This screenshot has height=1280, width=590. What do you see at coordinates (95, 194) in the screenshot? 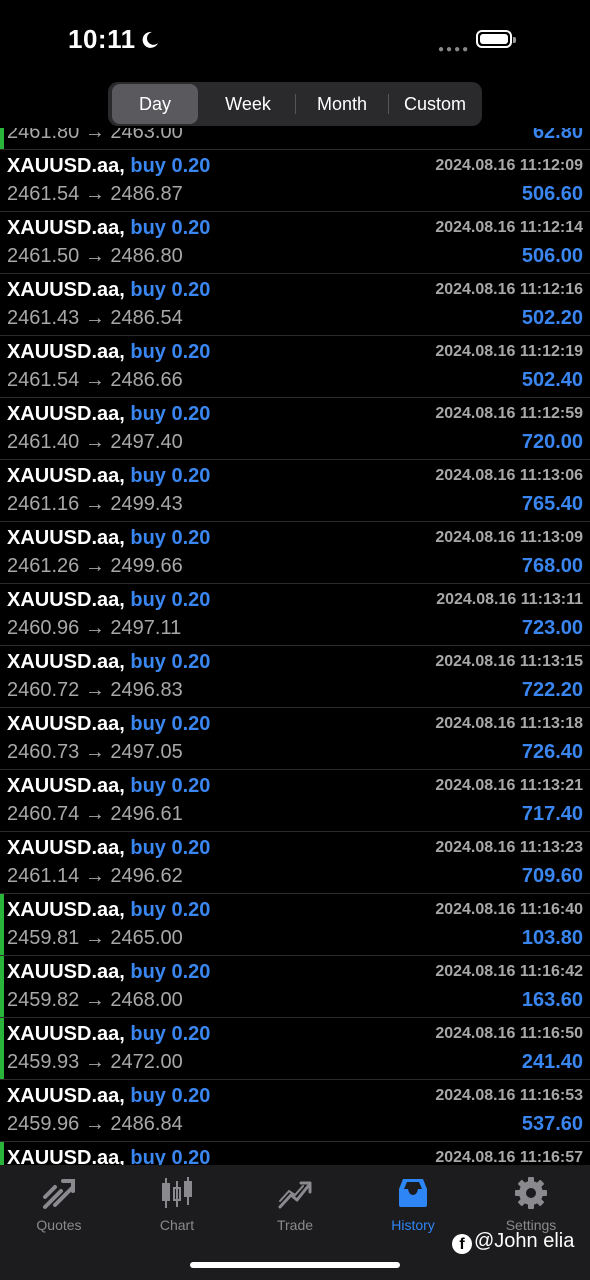
I see `trade-prices: 2461.54 → 2486.87` at bounding box center [95, 194].